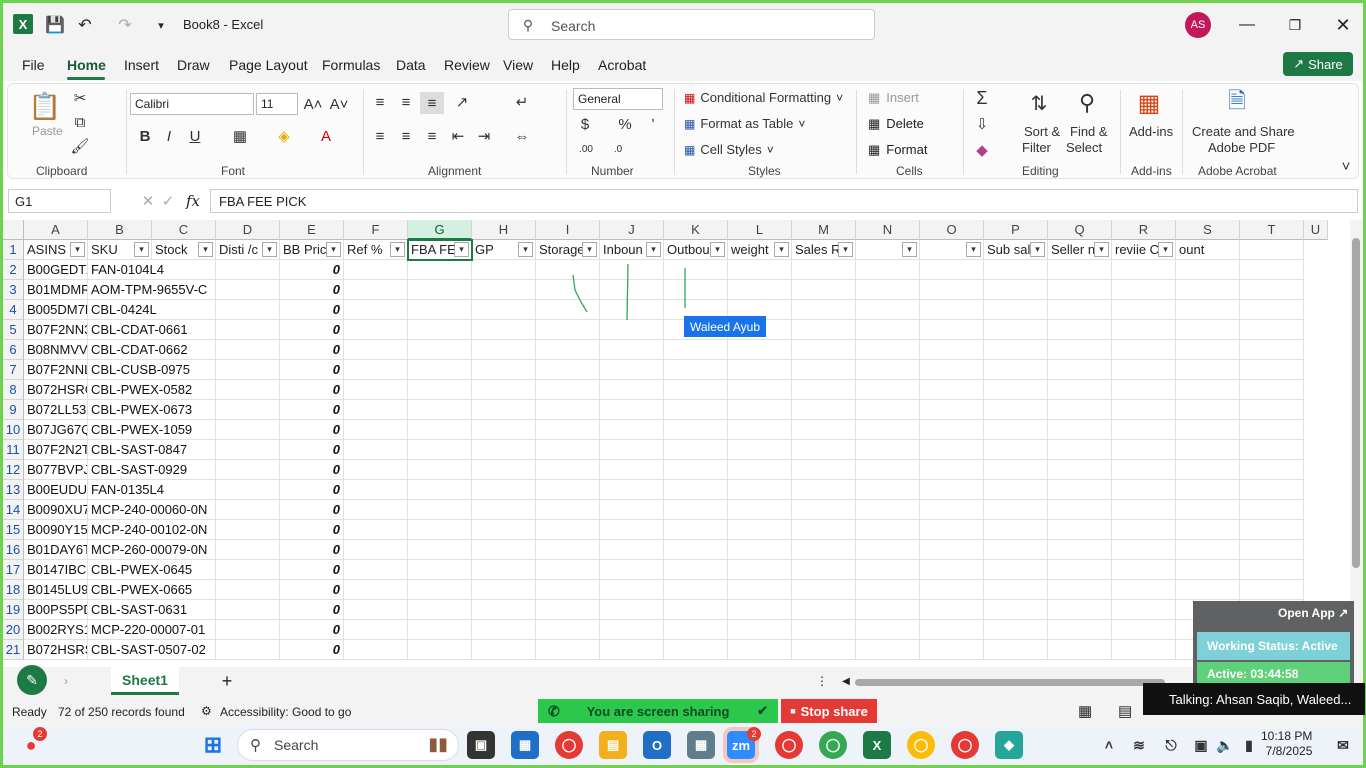 The width and height of the screenshot is (1366, 768). What do you see at coordinates (653, 124) in the screenshot?
I see `comma-icon: ʹ` at bounding box center [653, 124].